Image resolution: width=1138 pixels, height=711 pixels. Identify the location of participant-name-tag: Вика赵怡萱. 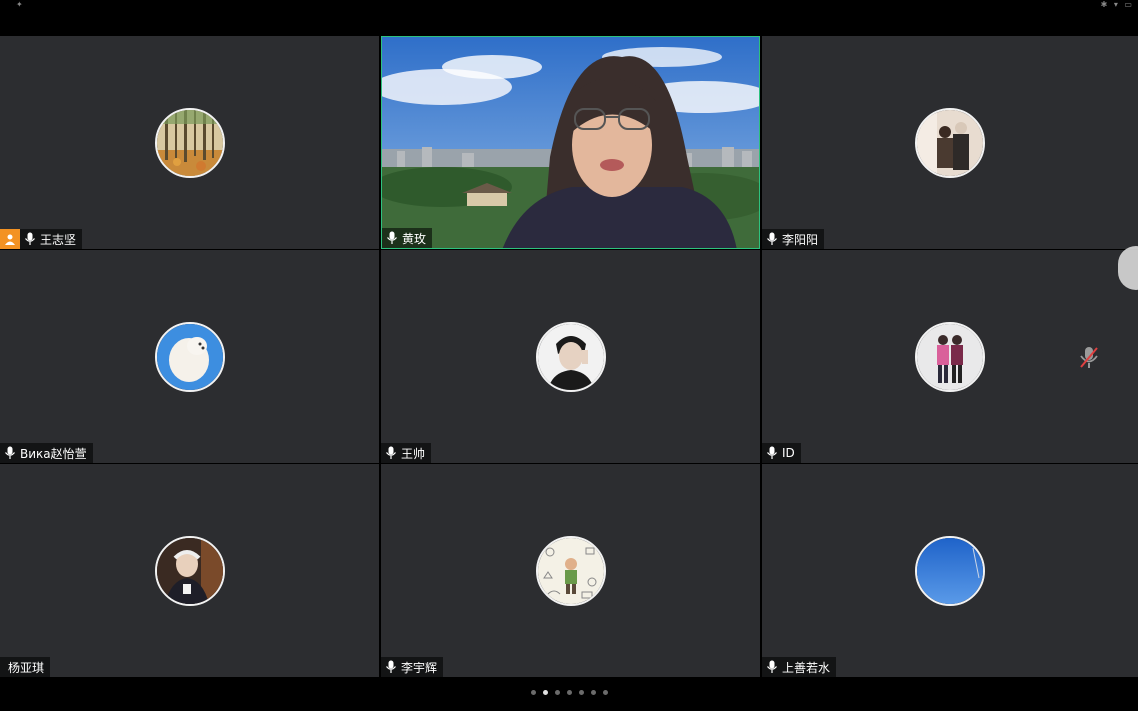
(46, 453).